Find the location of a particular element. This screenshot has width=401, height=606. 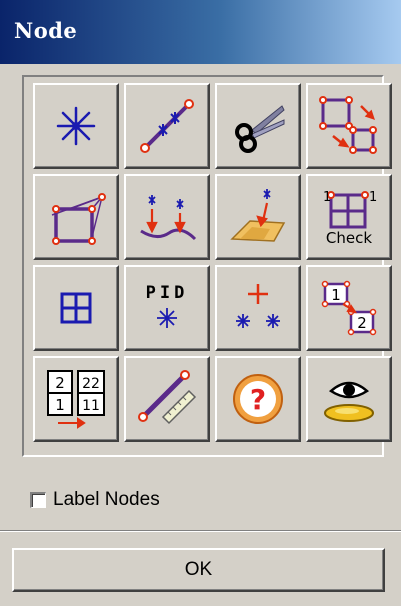

renumber-nodes-icon: 1 2 is located at coordinates (349, 308).